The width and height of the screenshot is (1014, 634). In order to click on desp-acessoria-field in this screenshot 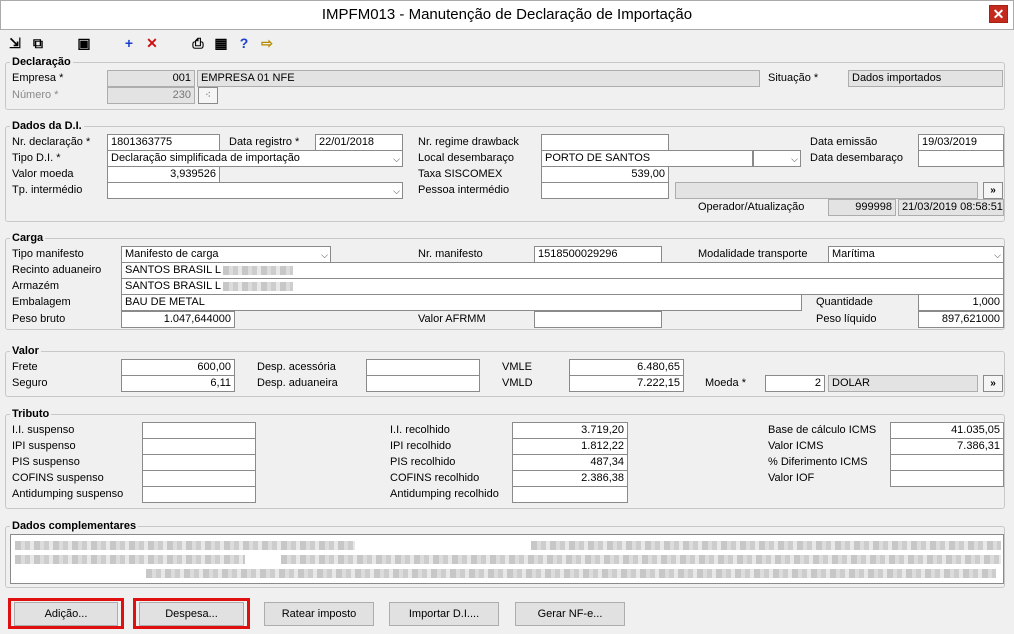, I will do `click(423, 367)`.